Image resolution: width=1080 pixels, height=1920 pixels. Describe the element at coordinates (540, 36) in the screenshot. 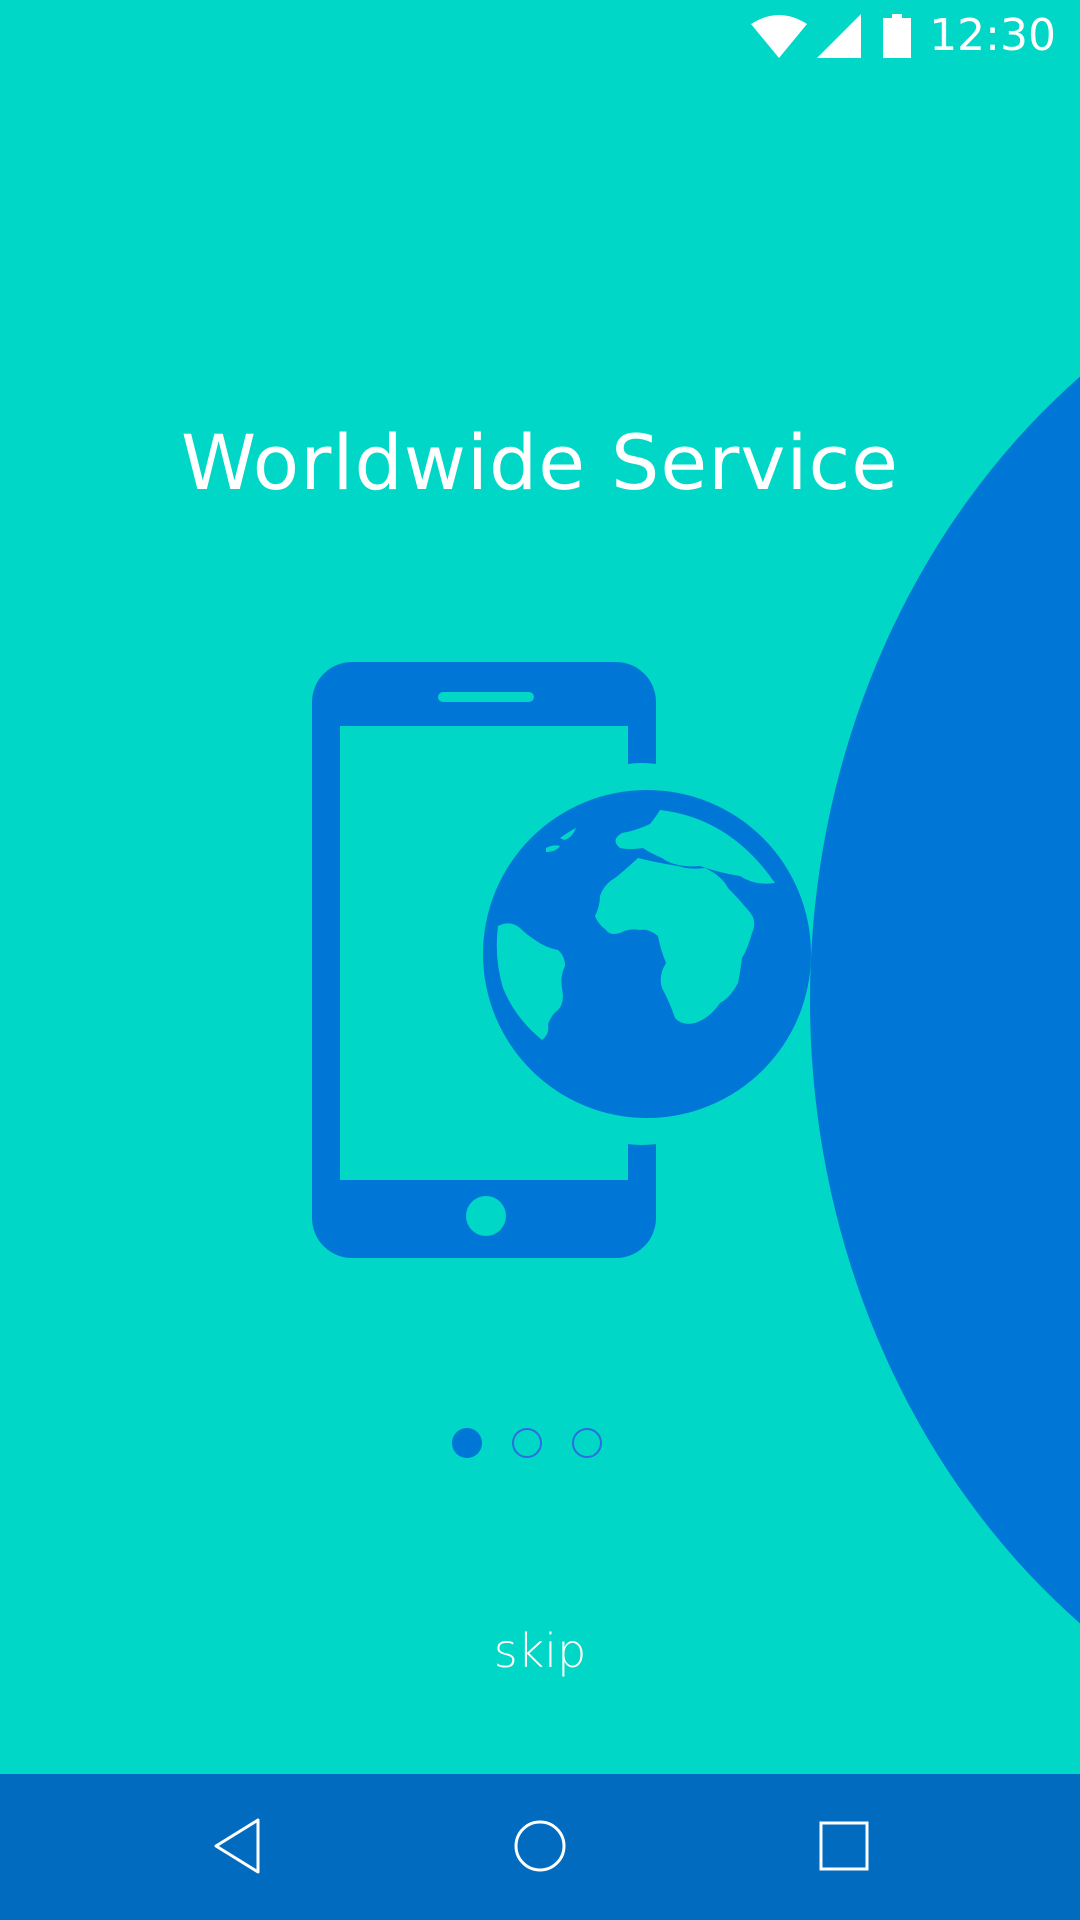

I see `status-bar: 12:30` at that location.